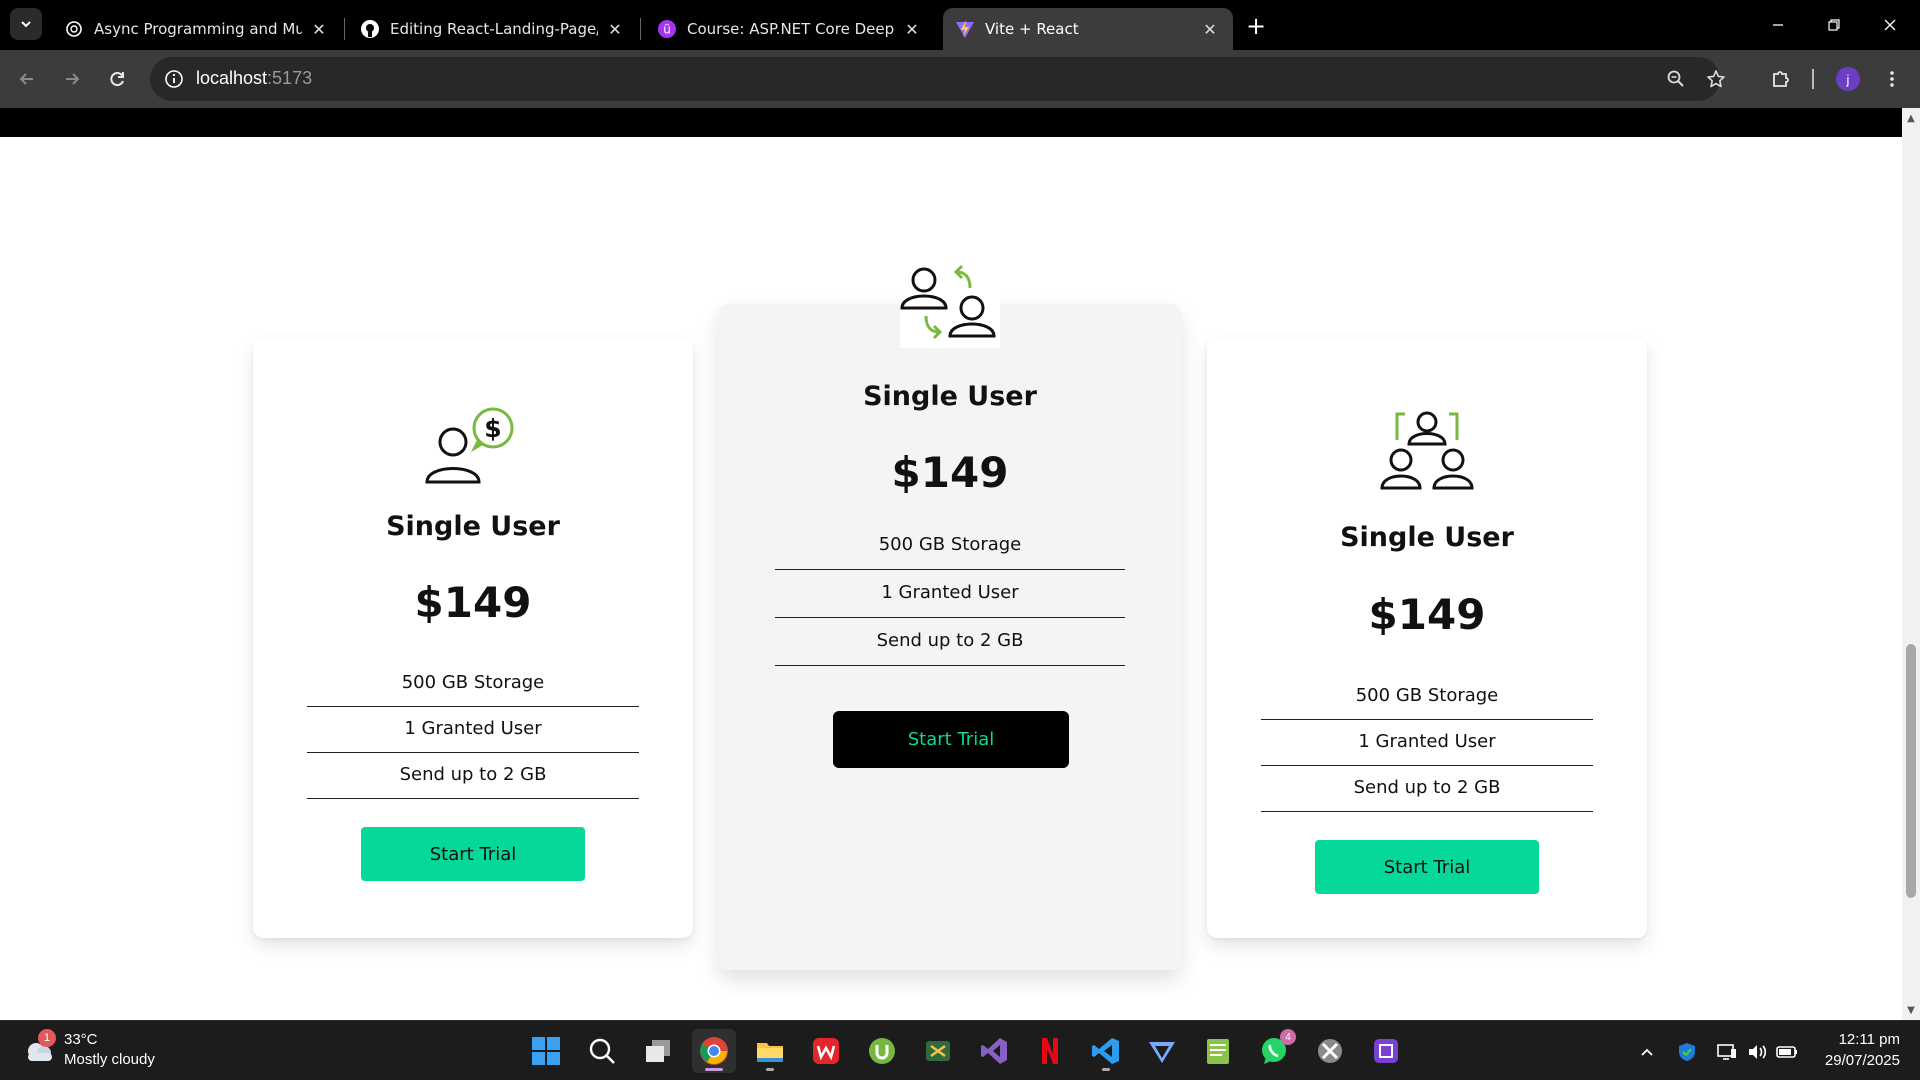 This screenshot has width=1920, height=1080. Describe the element at coordinates (667, 30) in the screenshot. I see `svg-text: ü` at that location.